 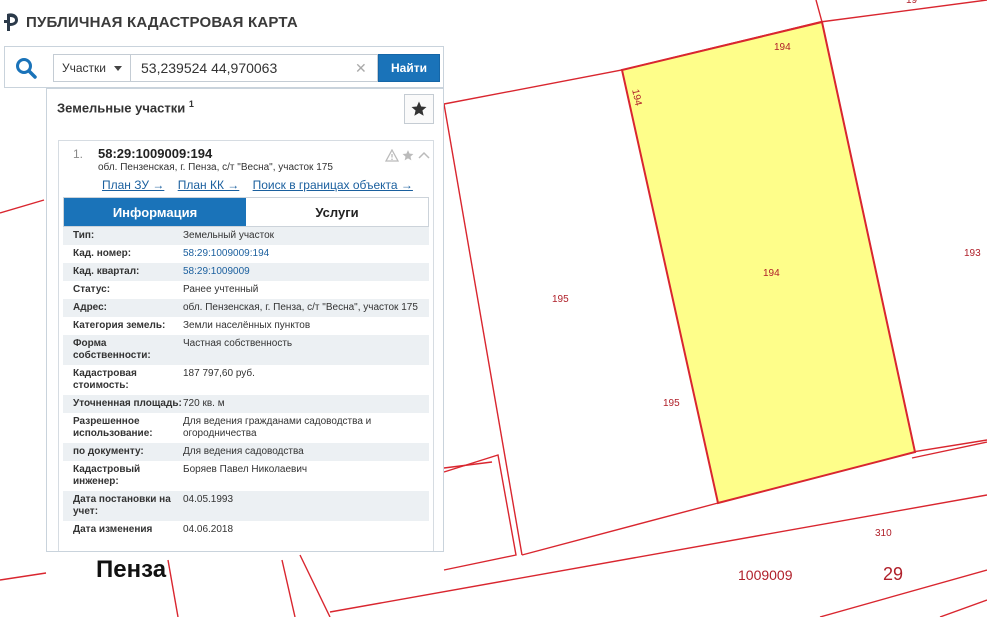 I want to click on map-parcel-label: 193, so click(x=972, y=253).